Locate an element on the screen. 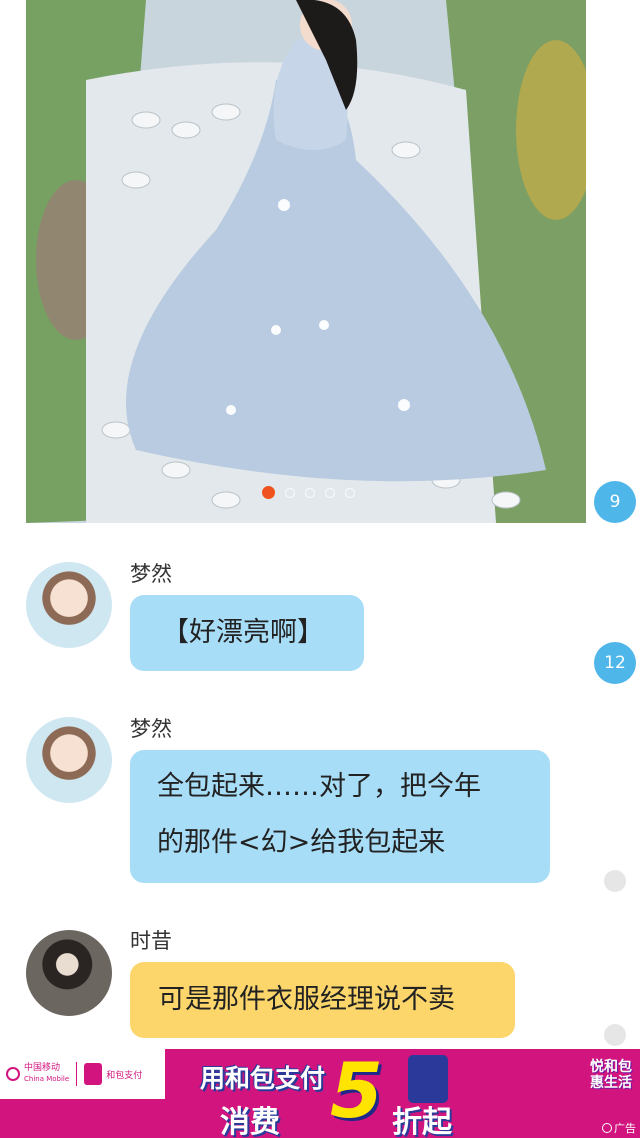 The height and width of the screenshot is (1138, 640). ad-headline-text: 用和包支付 is located at coordinates (263, 1078).